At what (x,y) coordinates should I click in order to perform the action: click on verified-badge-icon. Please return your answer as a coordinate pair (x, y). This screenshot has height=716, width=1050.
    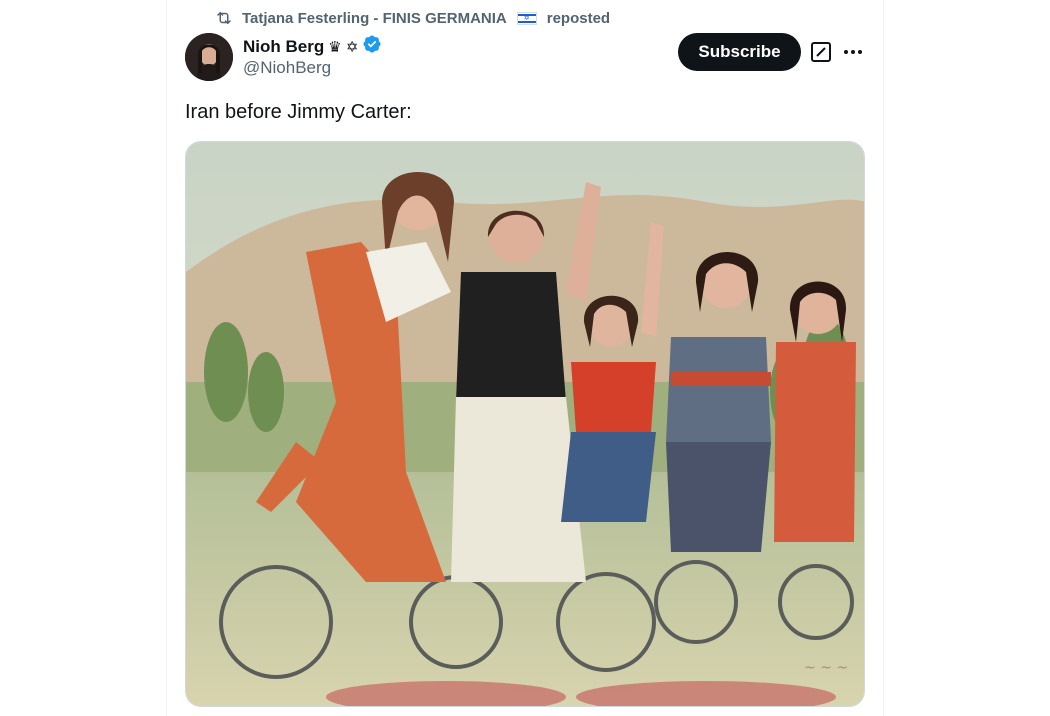
    Looking at the image, I should click on (372, 46).